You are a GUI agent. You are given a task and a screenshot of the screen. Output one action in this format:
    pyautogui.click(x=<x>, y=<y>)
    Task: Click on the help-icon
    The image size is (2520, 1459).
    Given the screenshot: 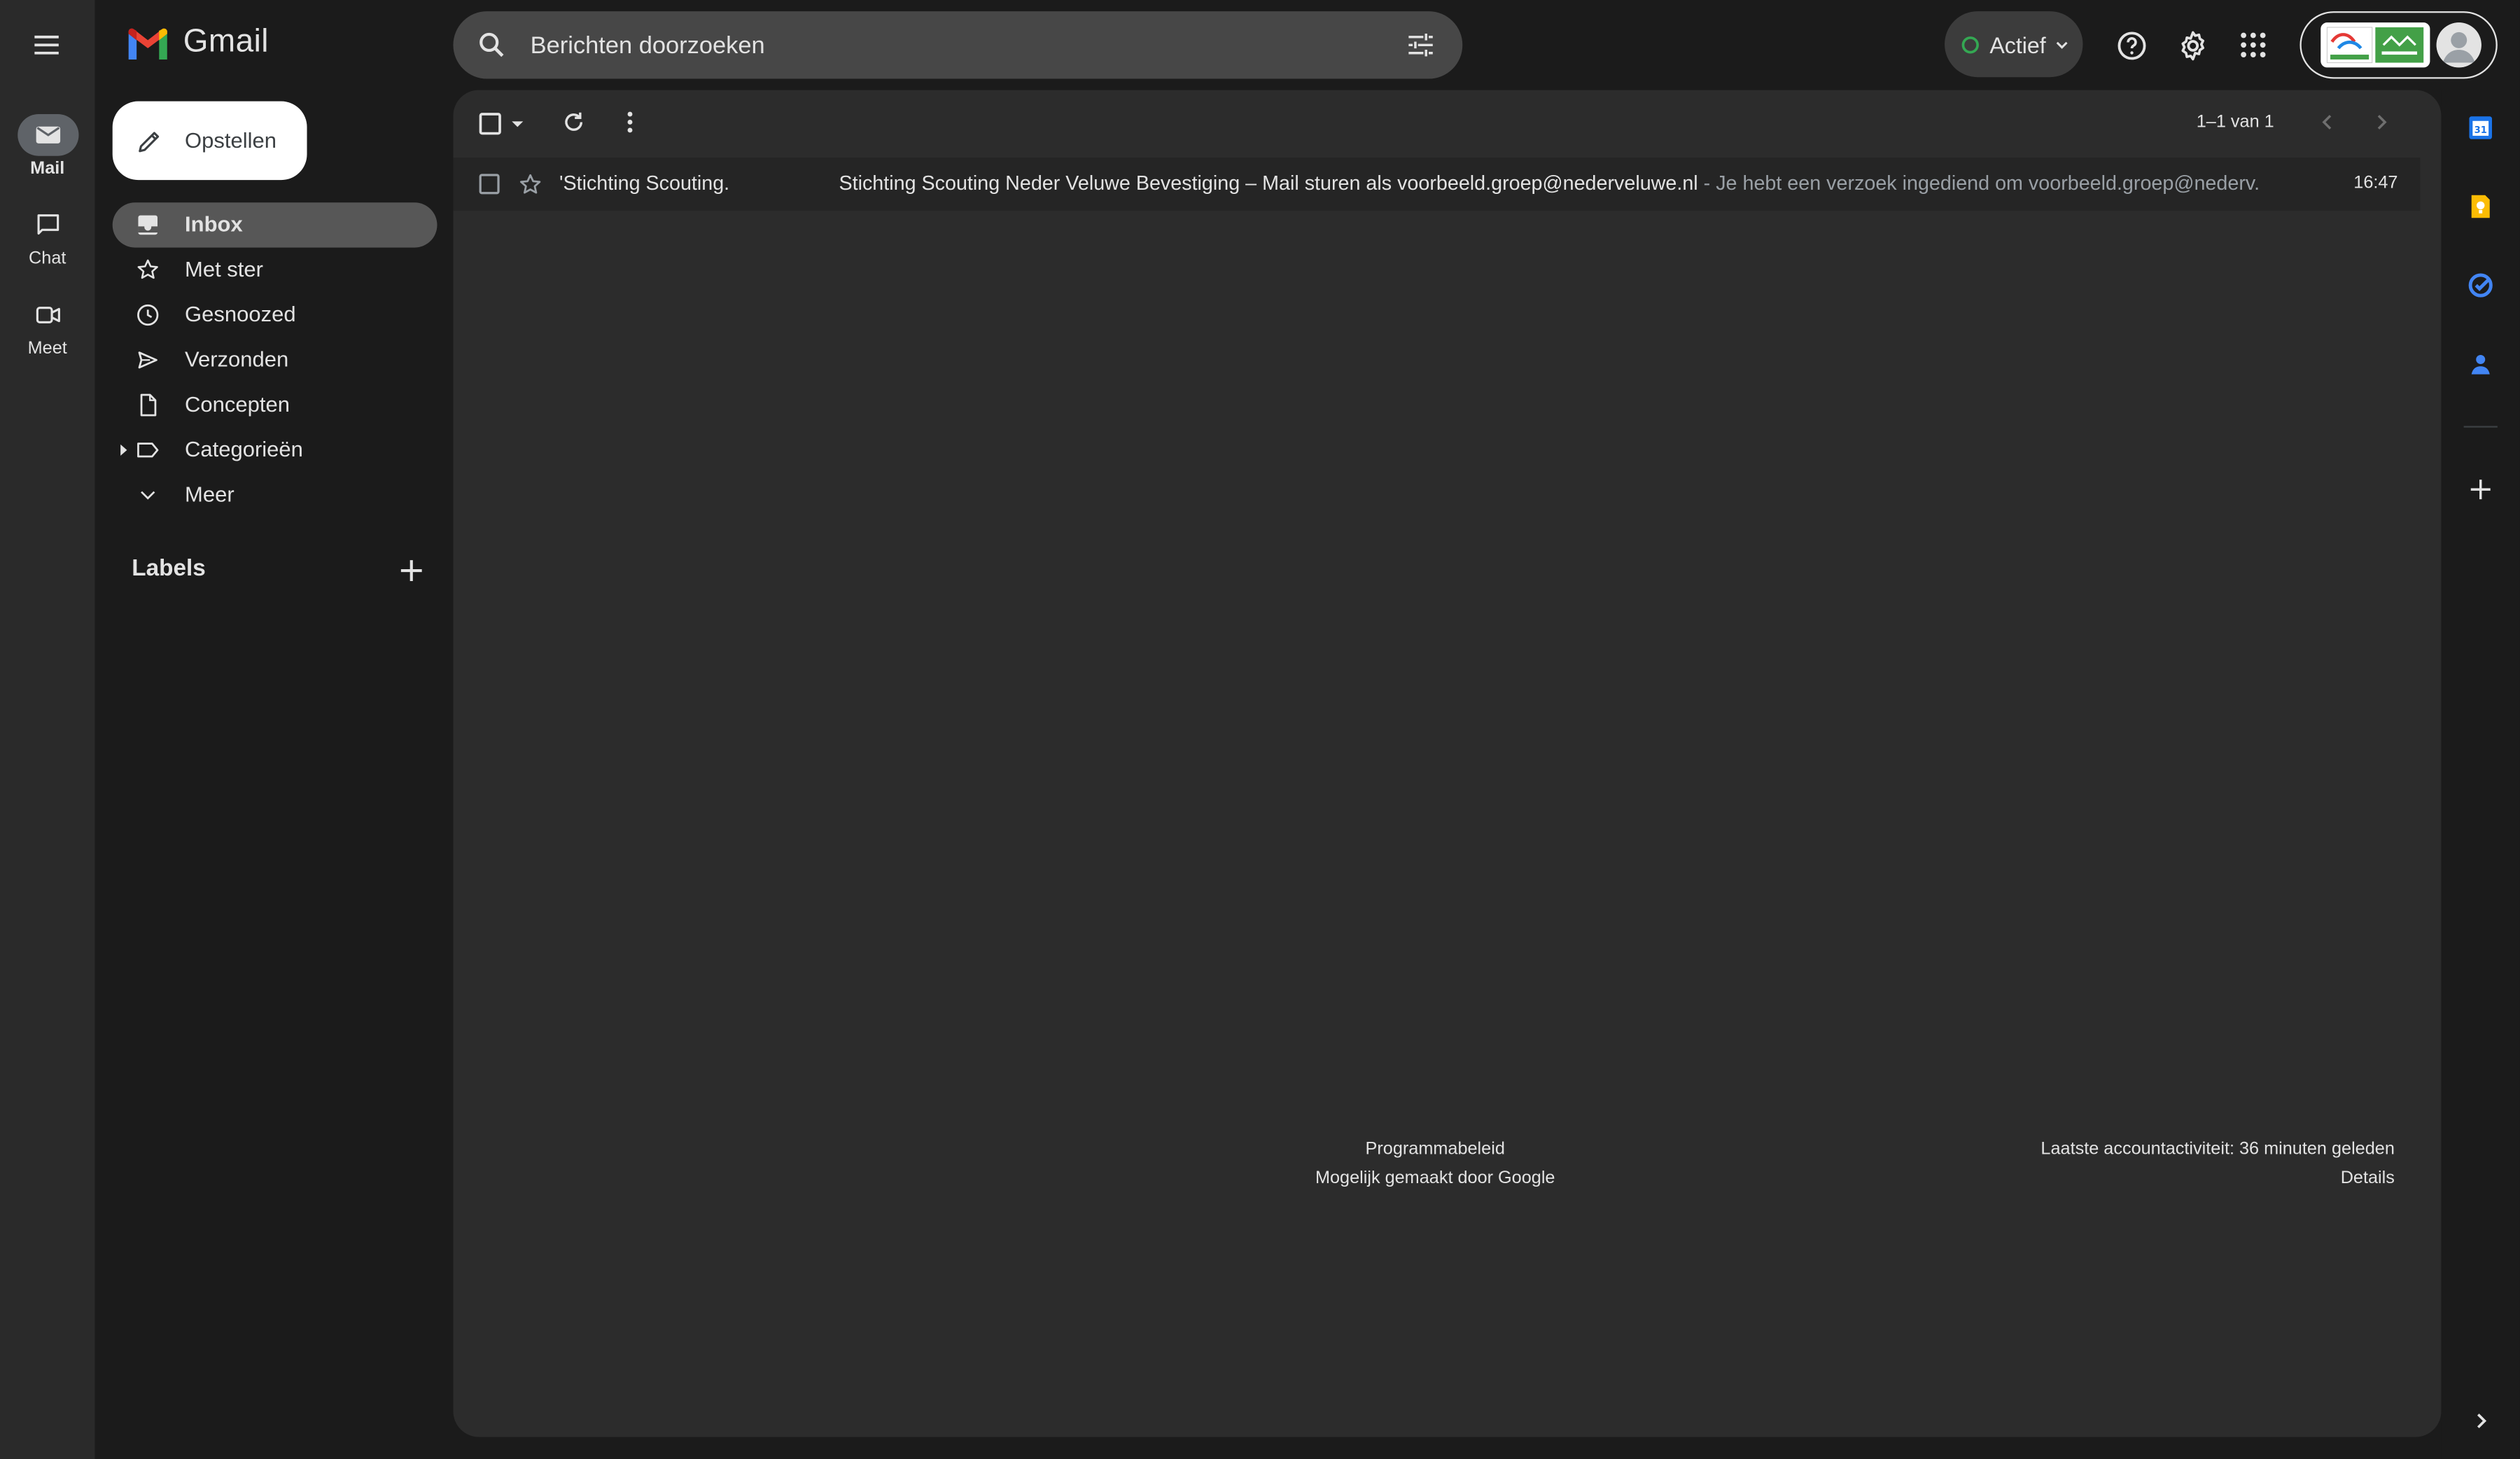 What is the action you would take?
    pyautogui.click(x=2131, y=45)
    